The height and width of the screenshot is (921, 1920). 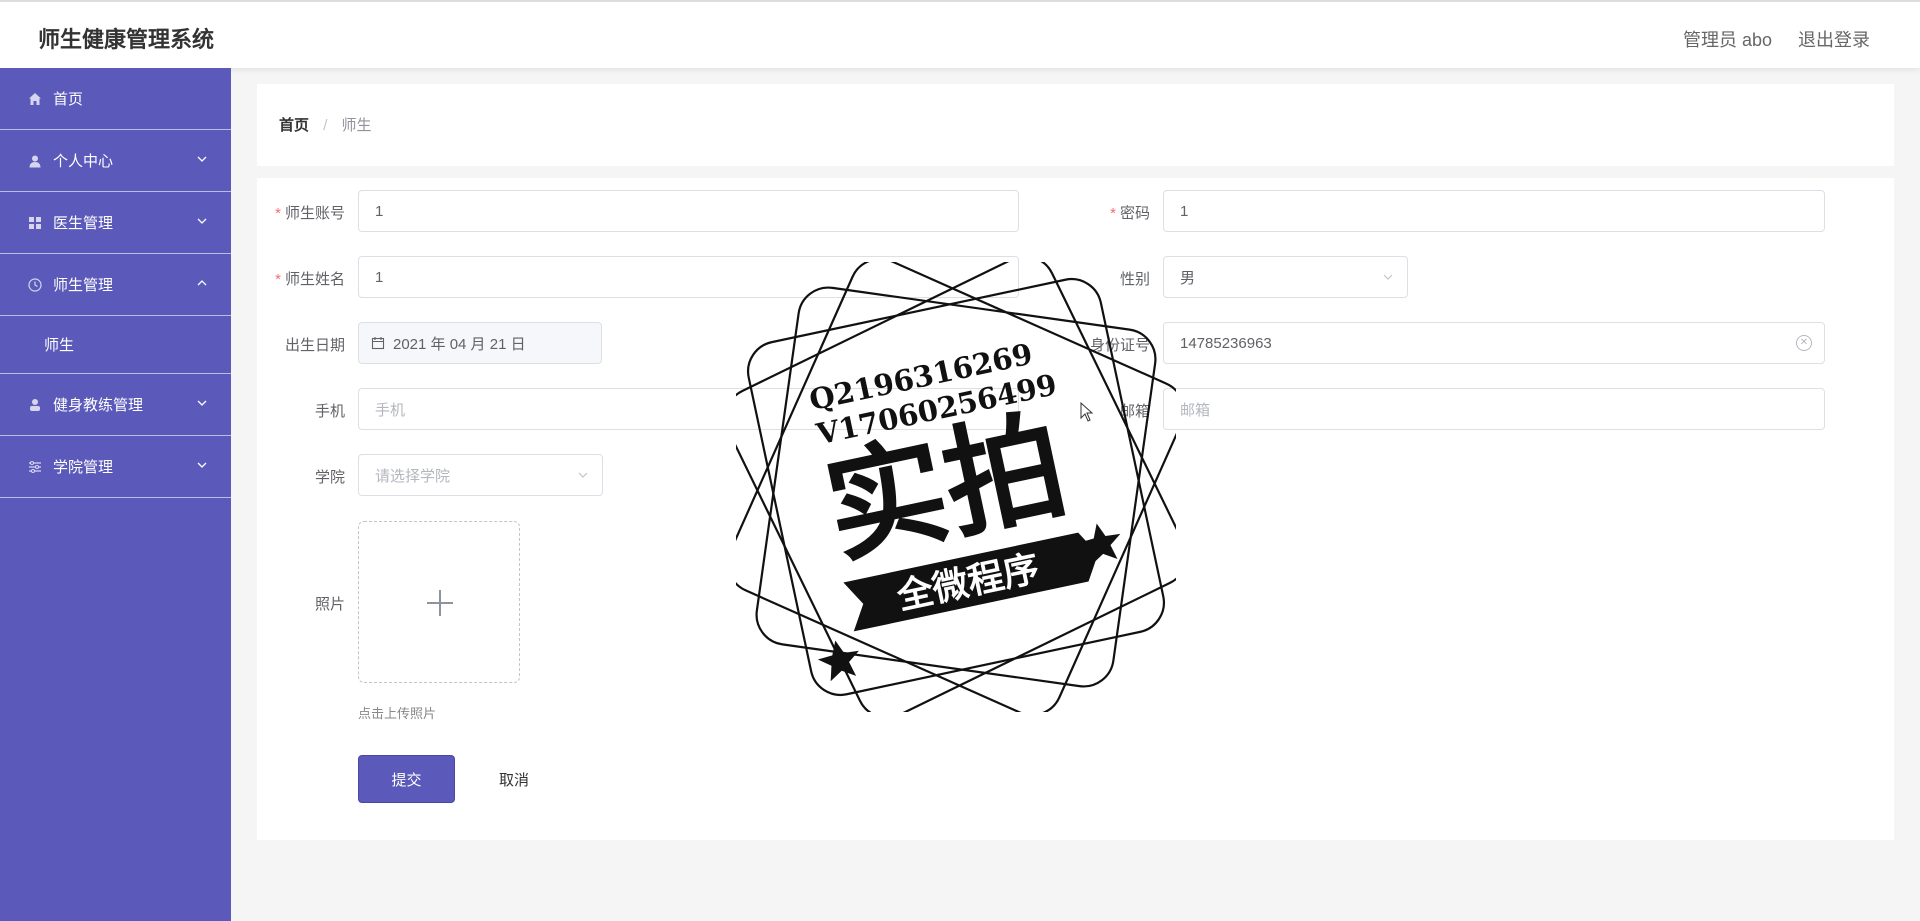 What do you see at coordinates (310, 213) in the screenshot?
I see `account-label: * 师生账号` at bounding box center [310, 213].